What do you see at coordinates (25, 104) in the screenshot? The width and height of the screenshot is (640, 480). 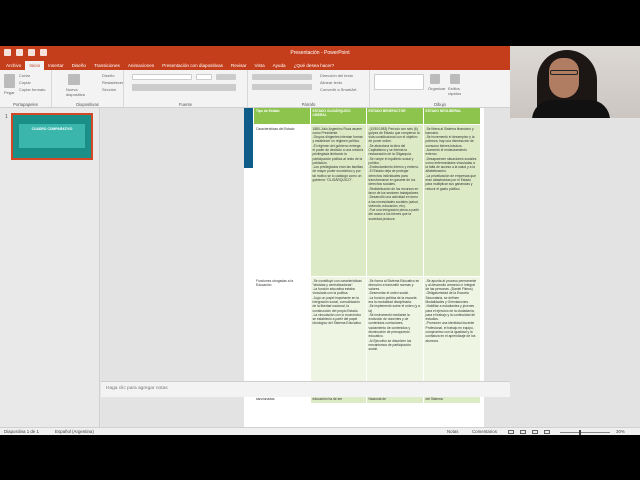 I see `group-label-clipboard: Portapapeles` at bounding box center [25, 104].